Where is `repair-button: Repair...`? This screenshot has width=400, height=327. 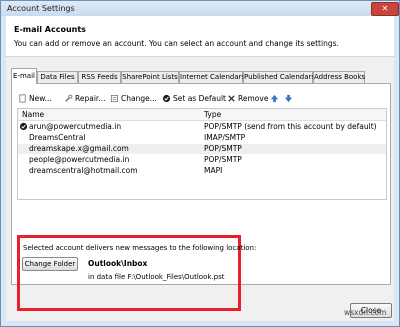 repair-button: Repair... is located at coordinates (84, 98).